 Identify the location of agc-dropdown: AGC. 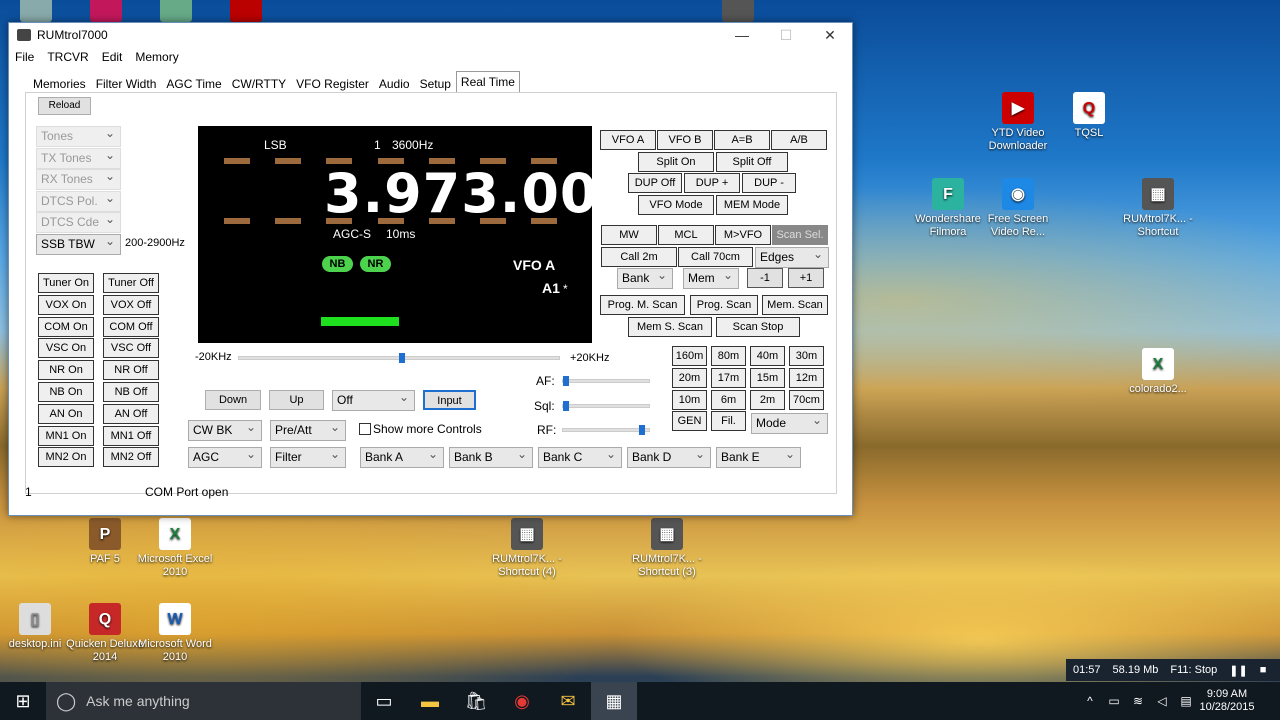
(225, 456).